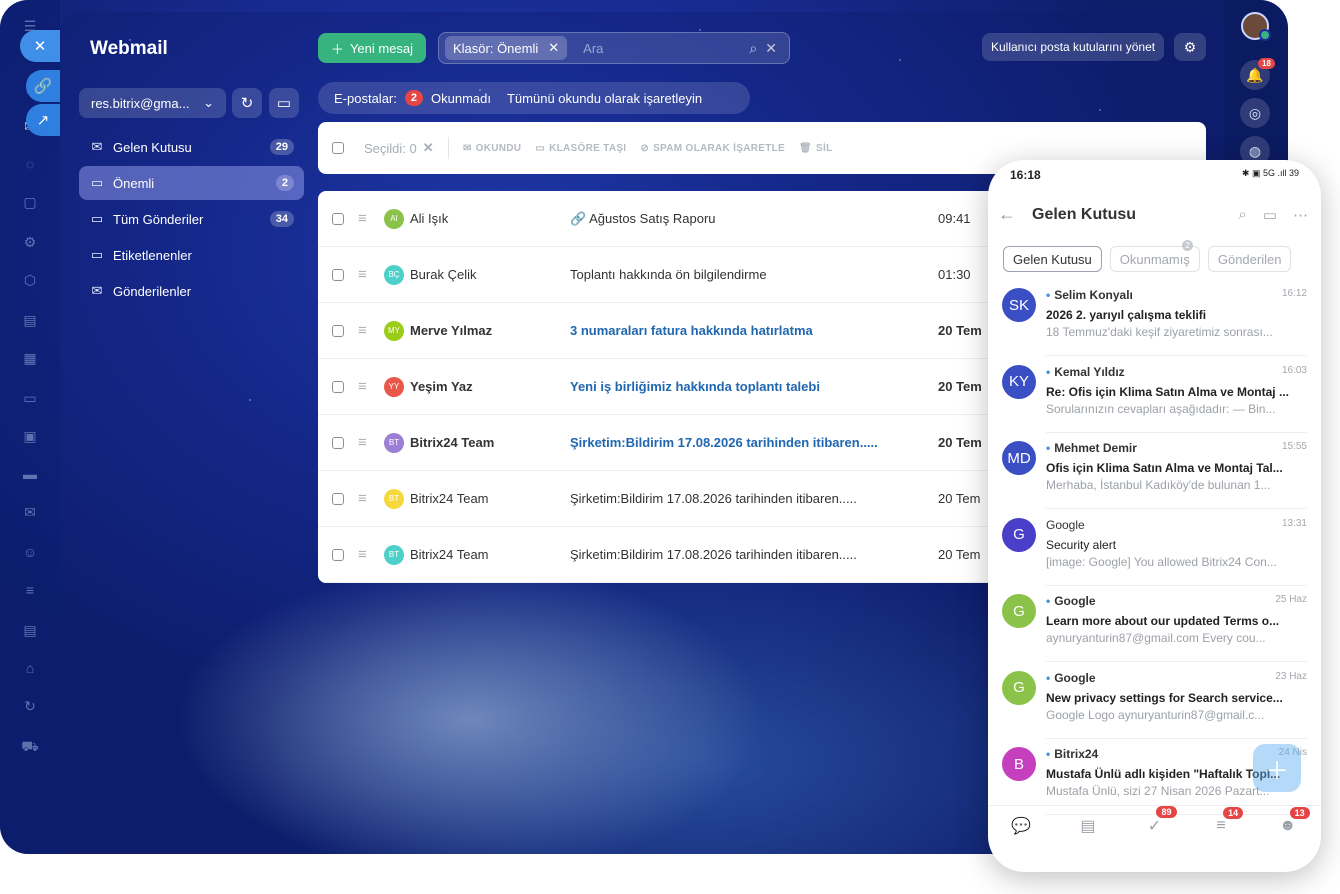  Describe the element at coordinates (553, 48) in the screenshot. I see `chip-close-icon: ✕` at that location.